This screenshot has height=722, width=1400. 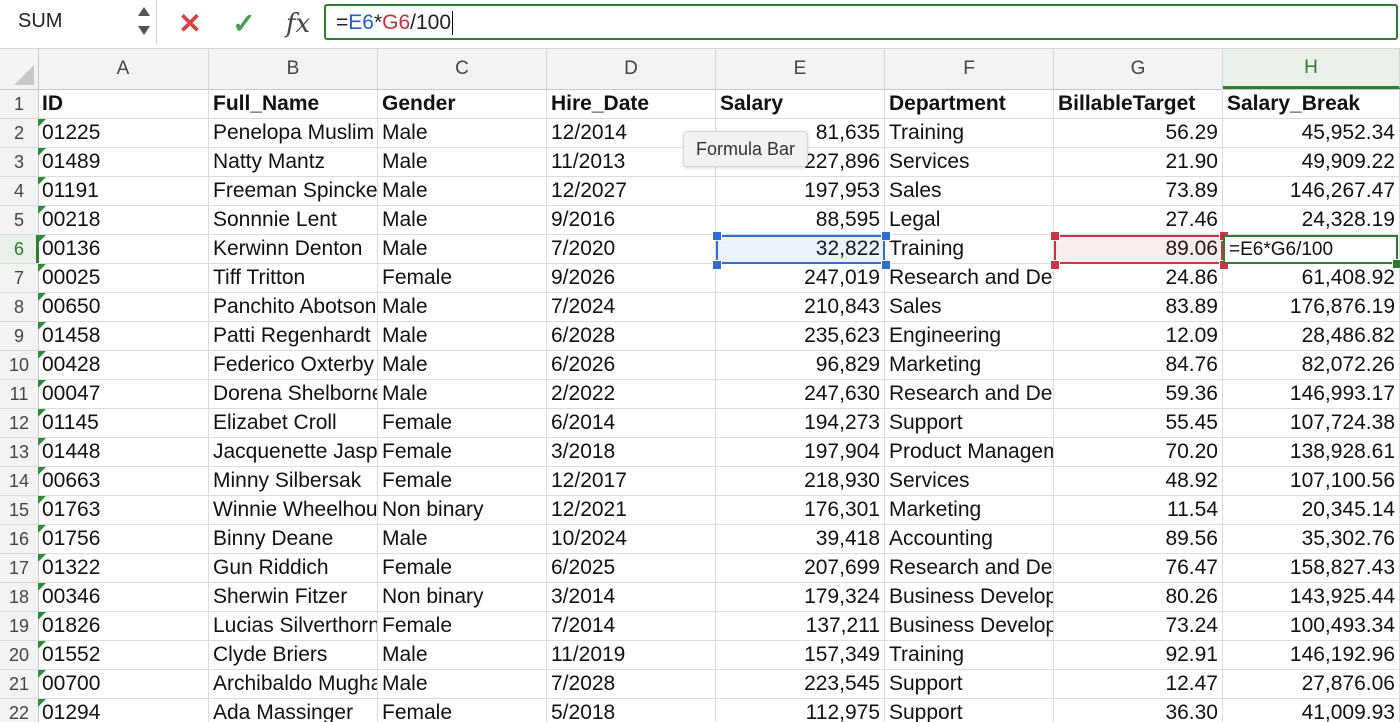 What do you see at coordinates (800, 104) in the screenshot?
I see `cell-e1: Salary` at bounding box center [800, 104].